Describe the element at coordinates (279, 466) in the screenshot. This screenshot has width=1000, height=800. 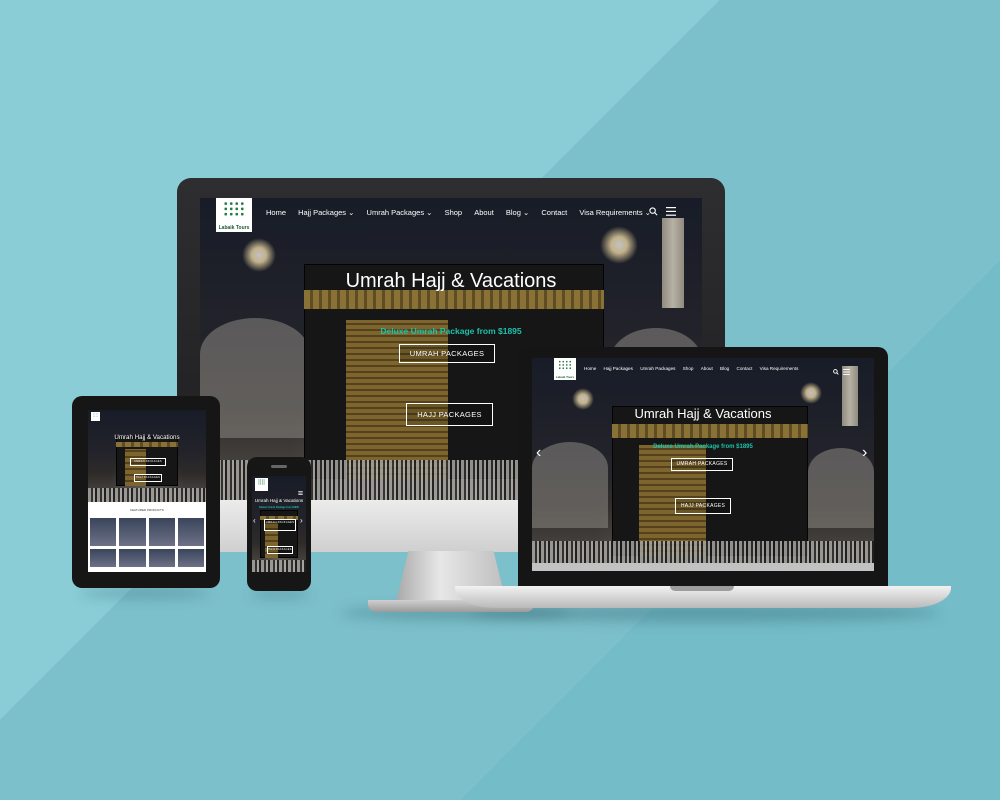
I see `phone-speaker` at that location.